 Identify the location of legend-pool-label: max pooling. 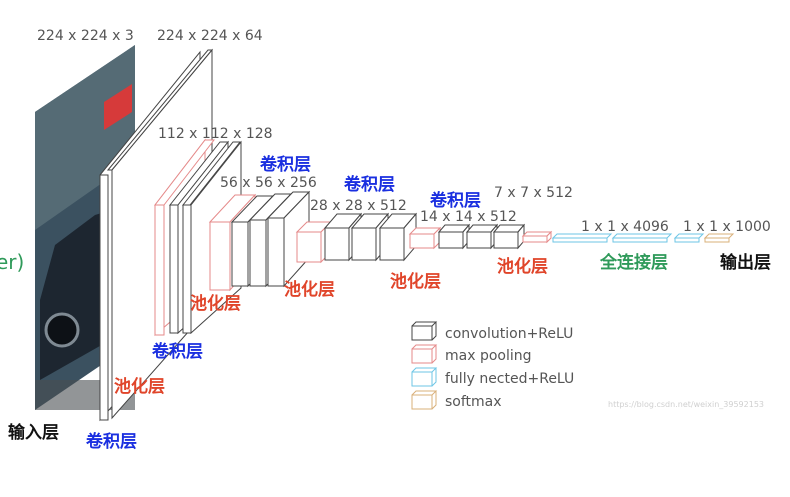
(488, 356).